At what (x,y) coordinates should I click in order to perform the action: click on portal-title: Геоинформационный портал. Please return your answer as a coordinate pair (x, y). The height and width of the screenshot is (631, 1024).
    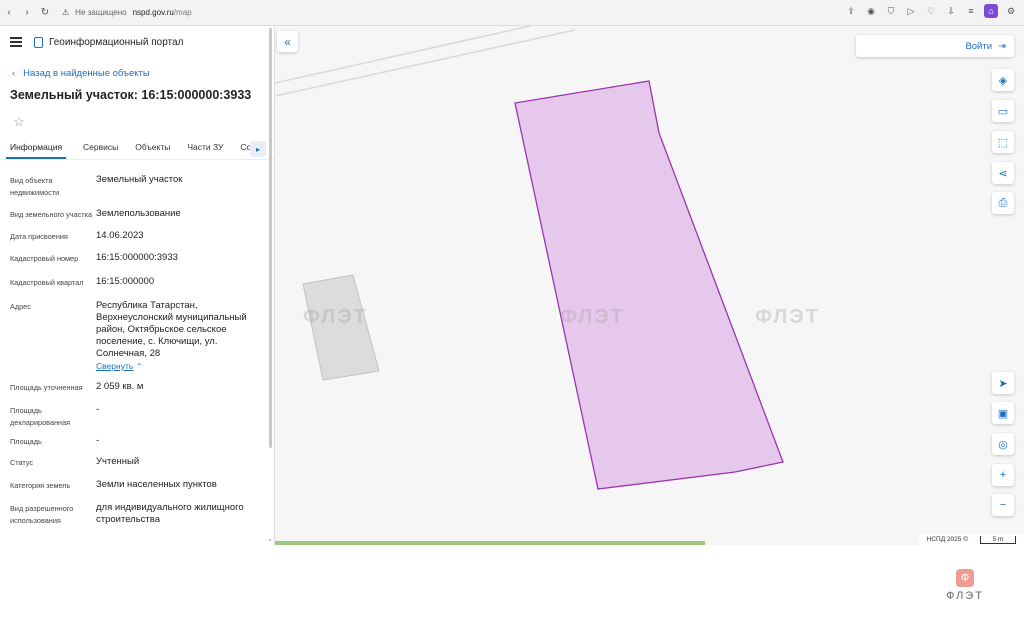
    Looking at the image, I should click on (116, 42).